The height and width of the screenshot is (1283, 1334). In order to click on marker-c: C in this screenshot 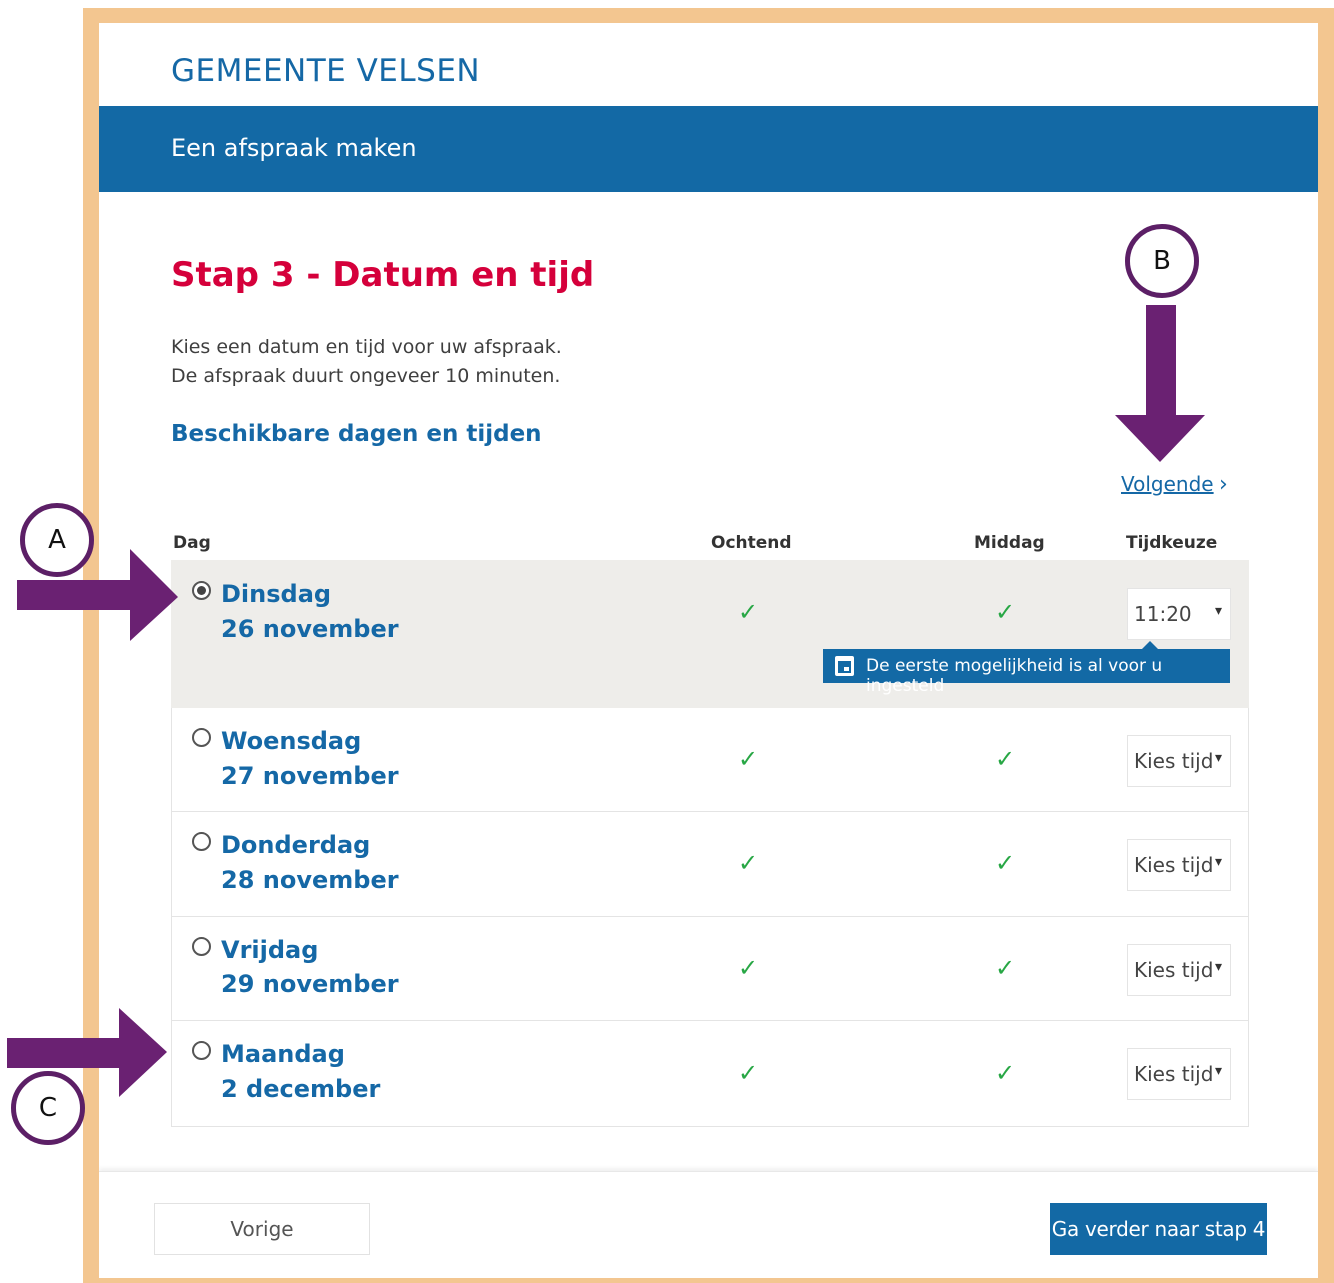, I will do `click(48, 1108)`.